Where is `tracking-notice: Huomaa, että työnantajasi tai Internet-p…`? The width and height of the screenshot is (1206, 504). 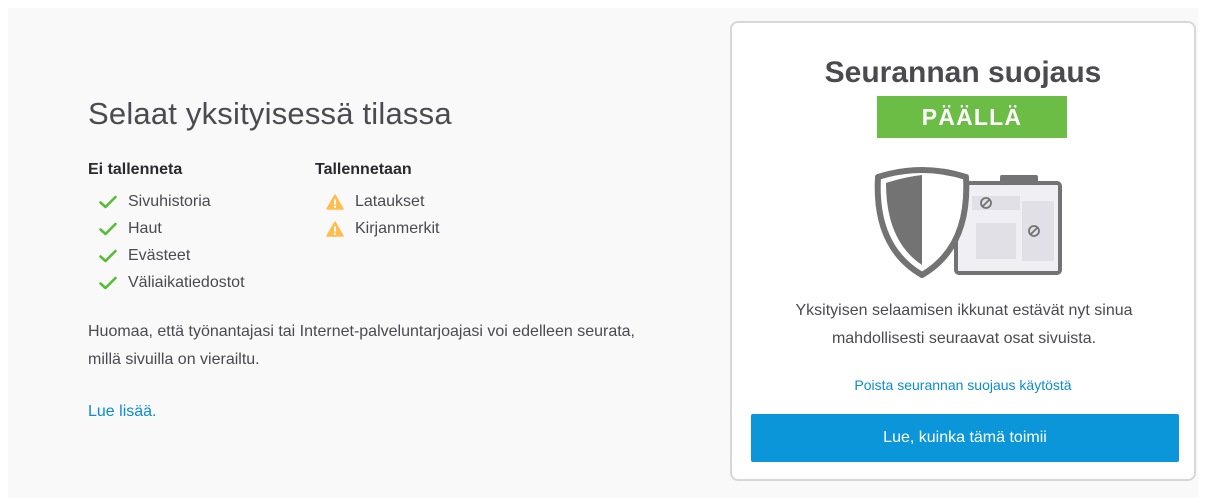 tracking-notice: Huomaa, että työnantajasi tai Internet-p… is located at coordinates (361, 345).